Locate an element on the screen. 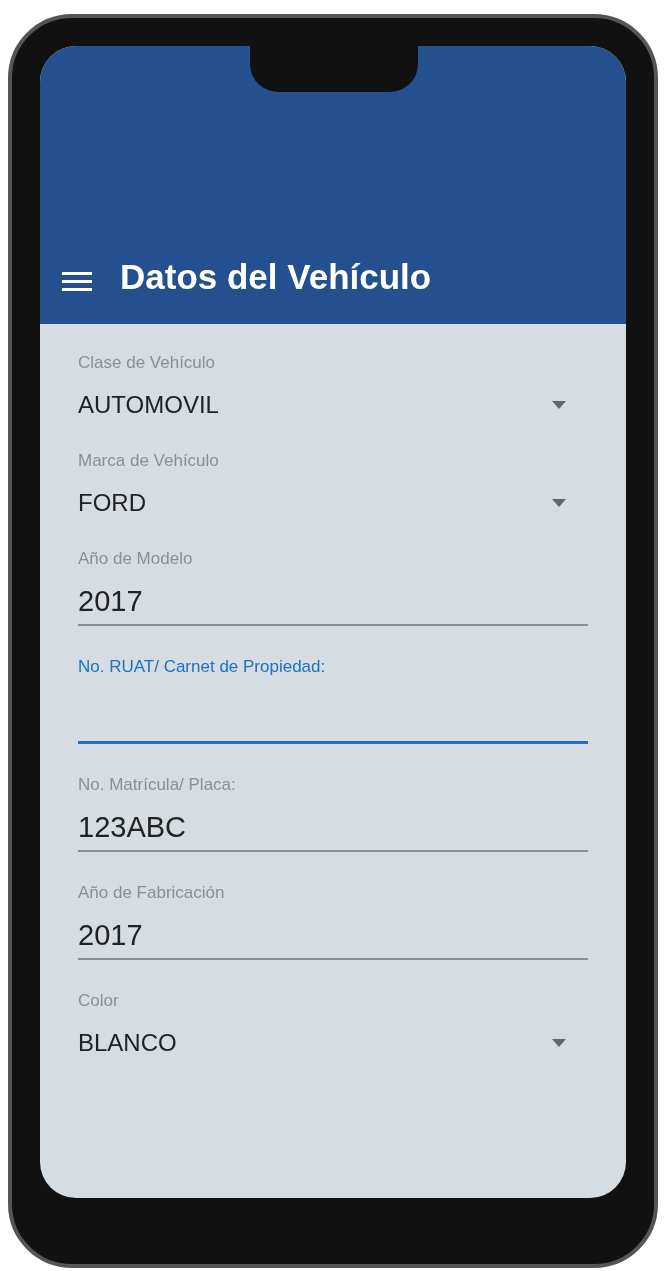  field-label: Año de Modelo is located at coordinates (136, 559).